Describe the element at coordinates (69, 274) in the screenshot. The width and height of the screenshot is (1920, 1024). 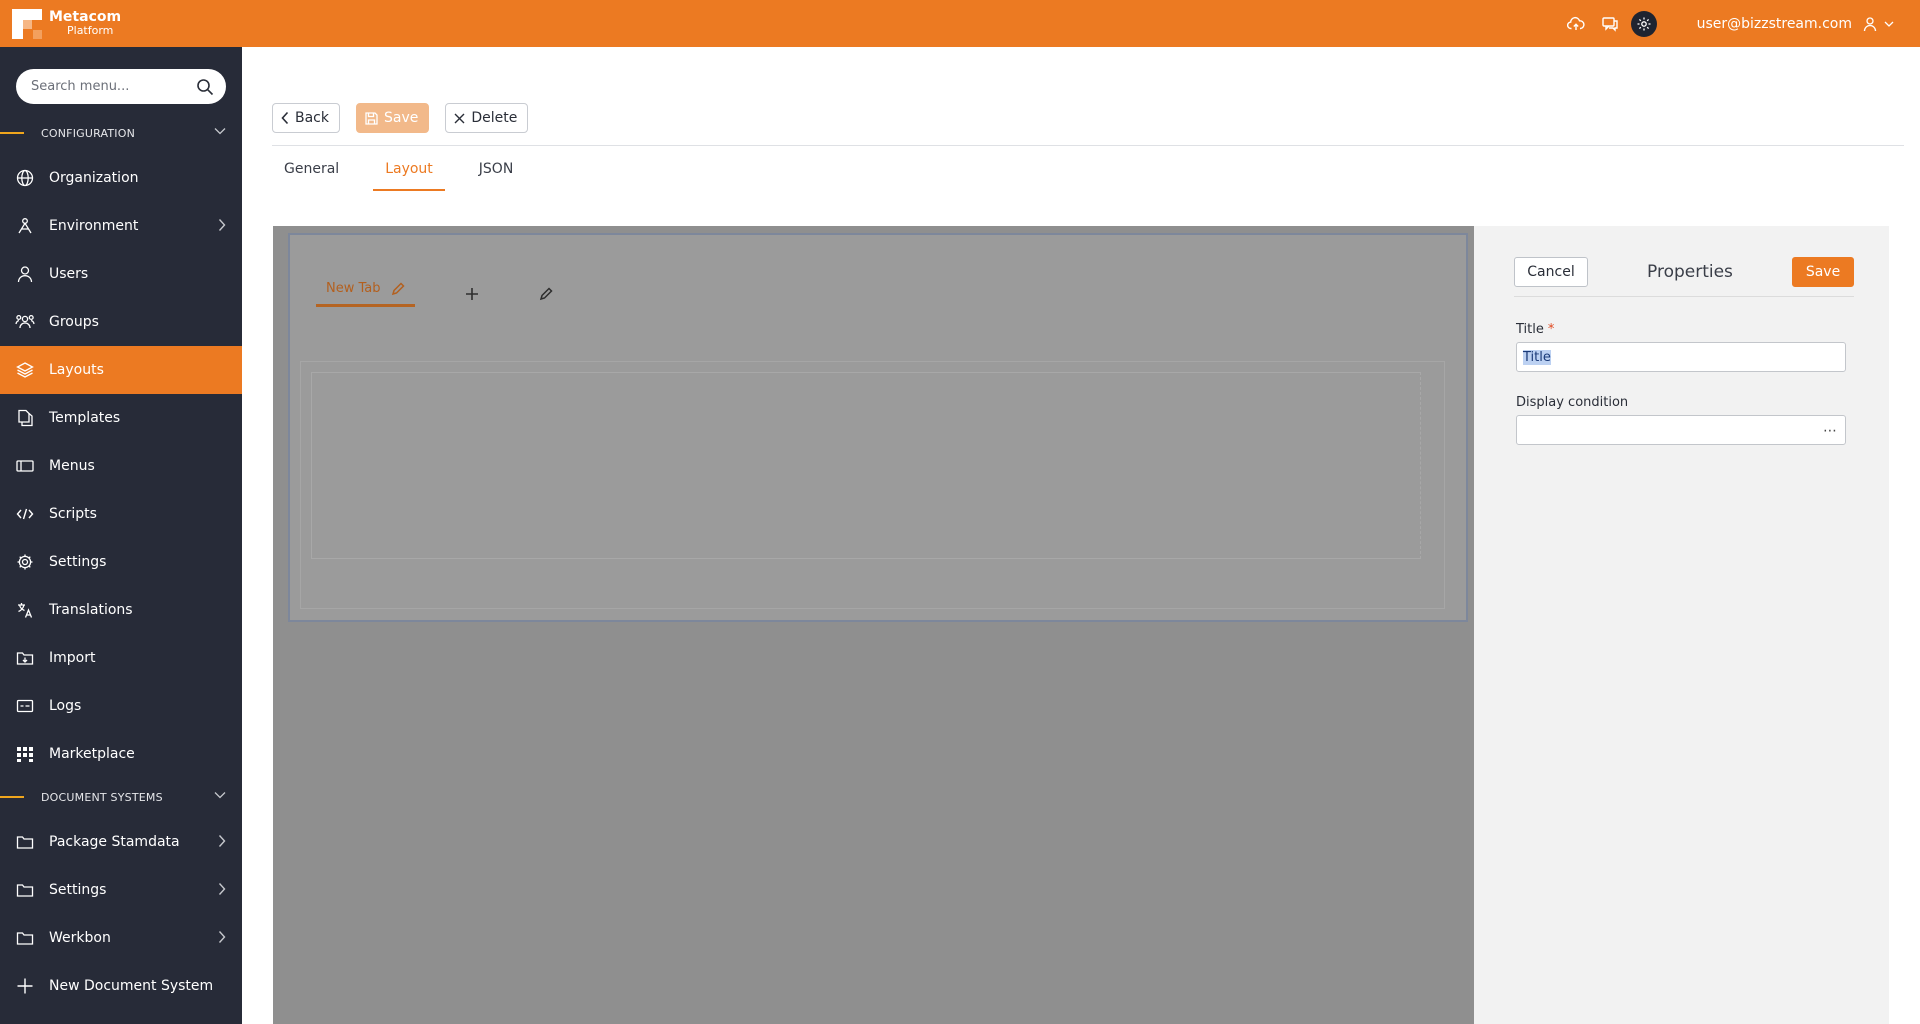
I see `sidebar-item-label: Users` at that location.